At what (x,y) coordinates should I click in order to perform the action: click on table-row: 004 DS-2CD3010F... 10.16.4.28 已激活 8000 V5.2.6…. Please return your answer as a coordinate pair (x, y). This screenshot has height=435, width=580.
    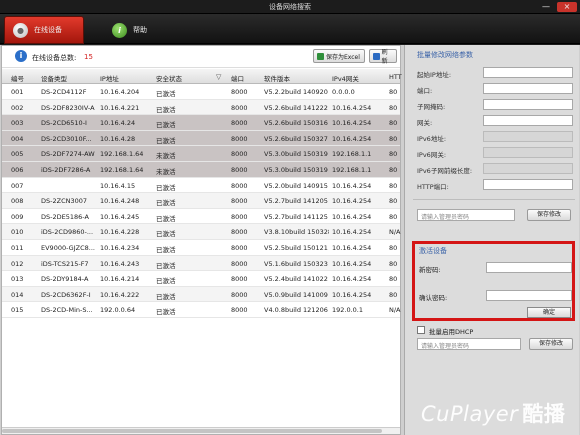
    Looking at the image, I should click on (201, 138).